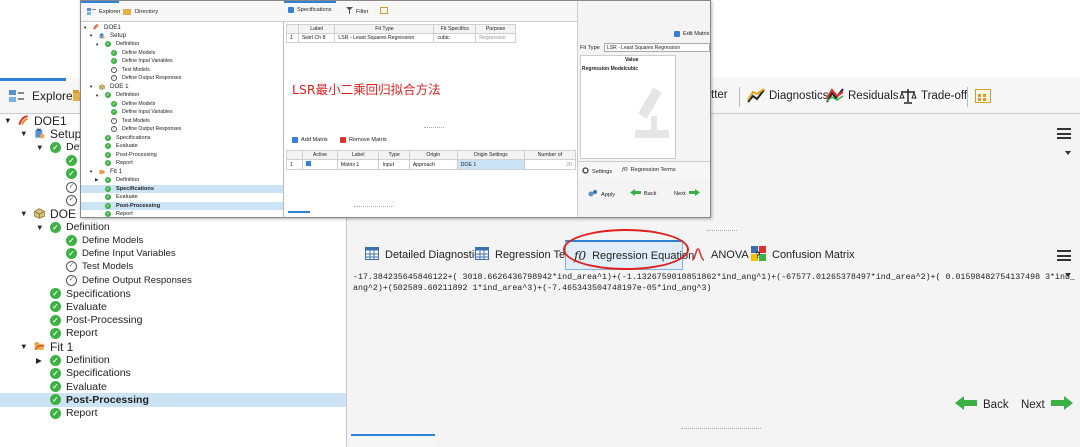 This screenshot has height=447, width=1080. What do you see at coordinates (691, 34) in the screenshot?
I see `edit-matrix-button: Edit Matrix` at bounding box center [691, 34].